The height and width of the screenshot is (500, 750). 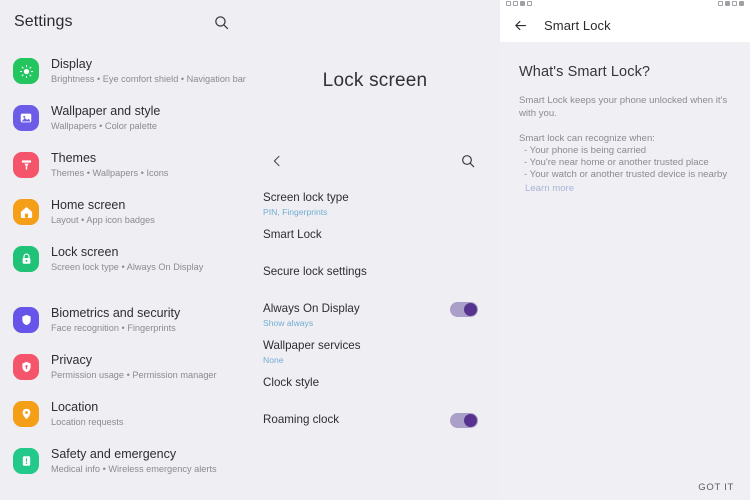 I want to click on sidebar-item-texts: Themes Themes • Wallpapers • Icons, so click(x=109, y=165).